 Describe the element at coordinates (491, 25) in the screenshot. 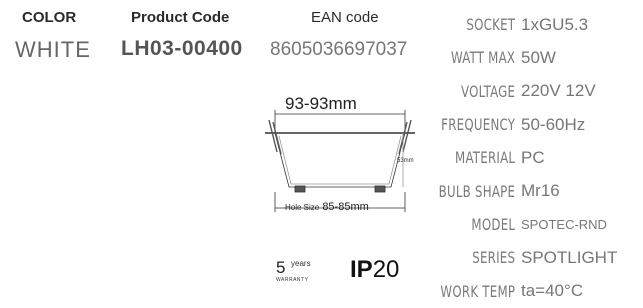

I see `spec-label: SOCKET` at that location.